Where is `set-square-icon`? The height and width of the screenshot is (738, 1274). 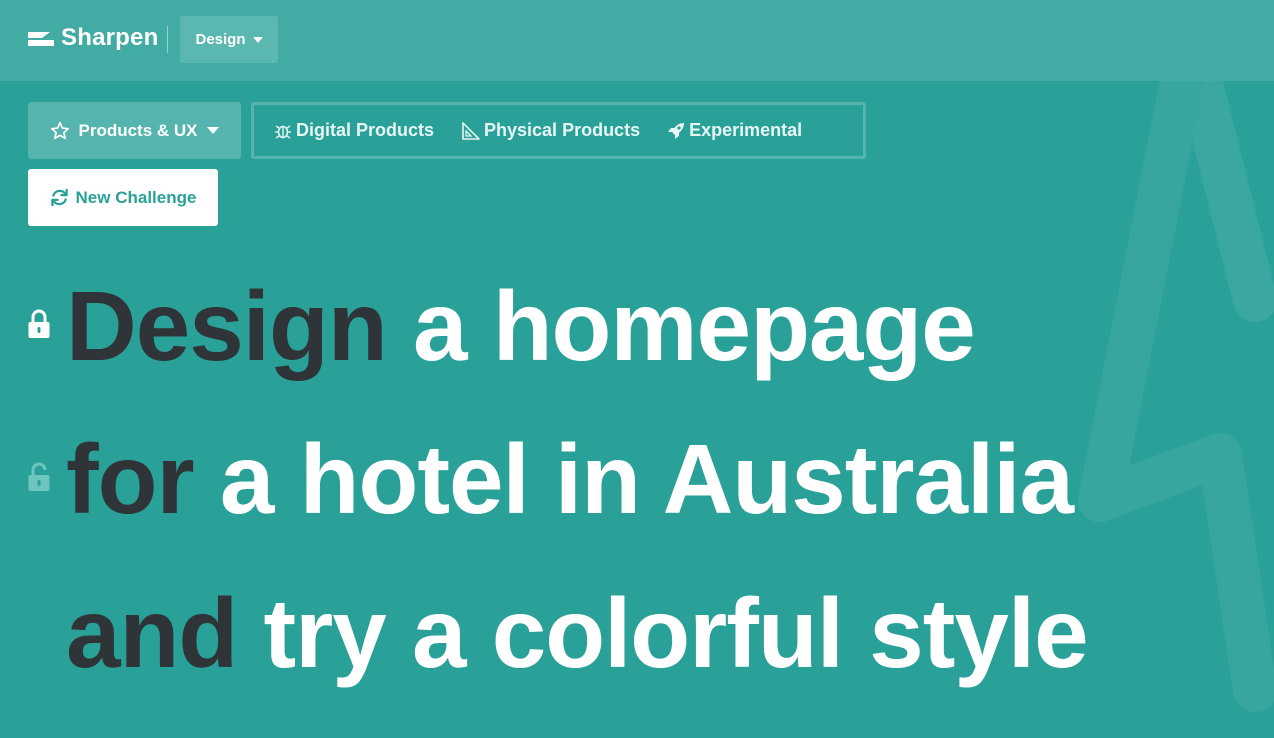 set-square-icon is located at coordinates (471, 130).